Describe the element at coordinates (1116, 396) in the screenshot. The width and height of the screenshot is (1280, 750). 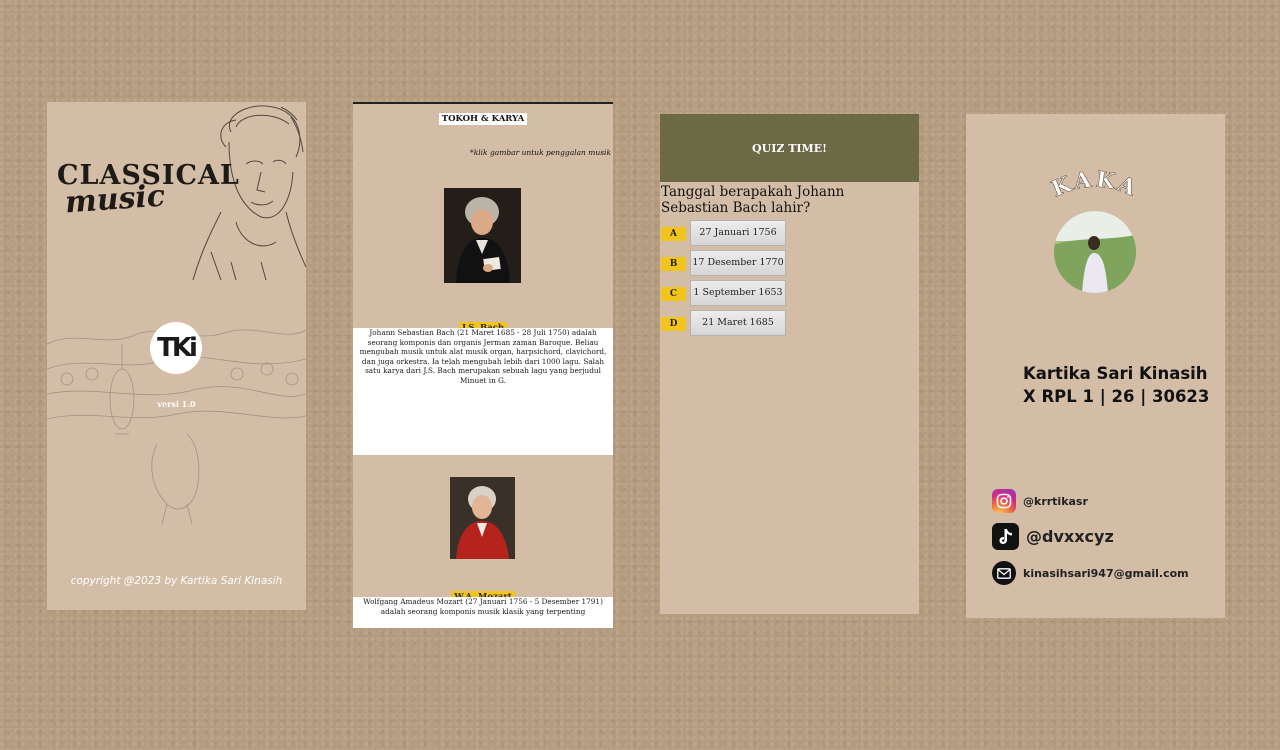
I see `profile-class-info: X RPL 1 | 26 | 30623` at that location.